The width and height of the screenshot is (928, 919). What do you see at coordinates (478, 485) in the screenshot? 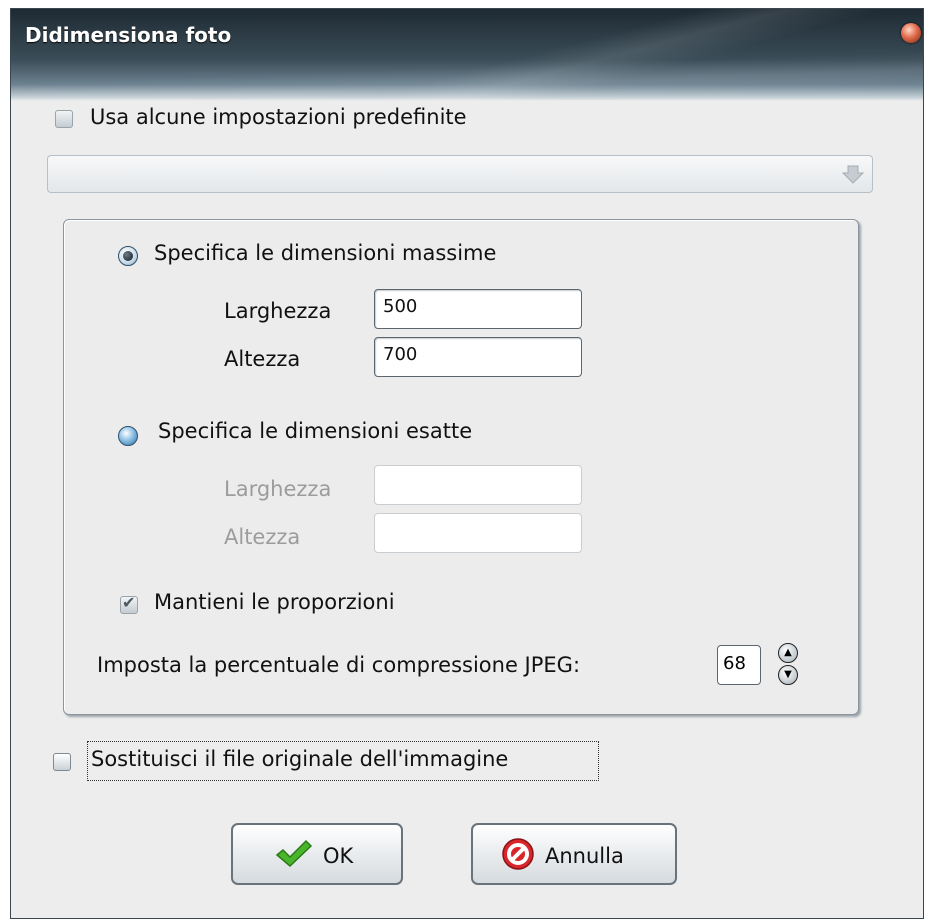
I see `exact-width-input` at bounding box center [478, 485].